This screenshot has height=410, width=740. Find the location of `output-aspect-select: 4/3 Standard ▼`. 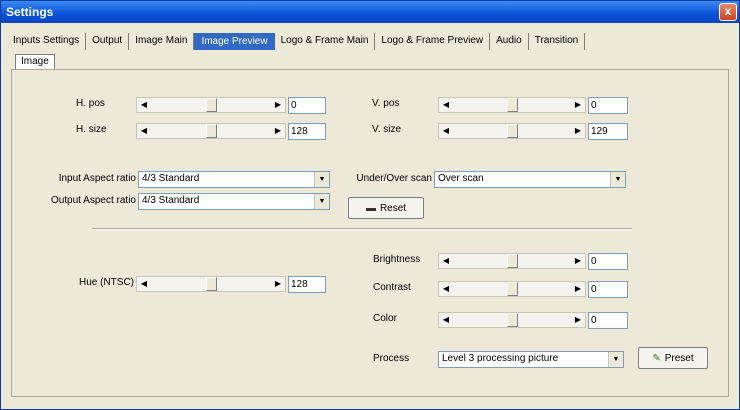

output-aspect-select: 4/3 Standard ▼ is located at coordinates (234, 201).